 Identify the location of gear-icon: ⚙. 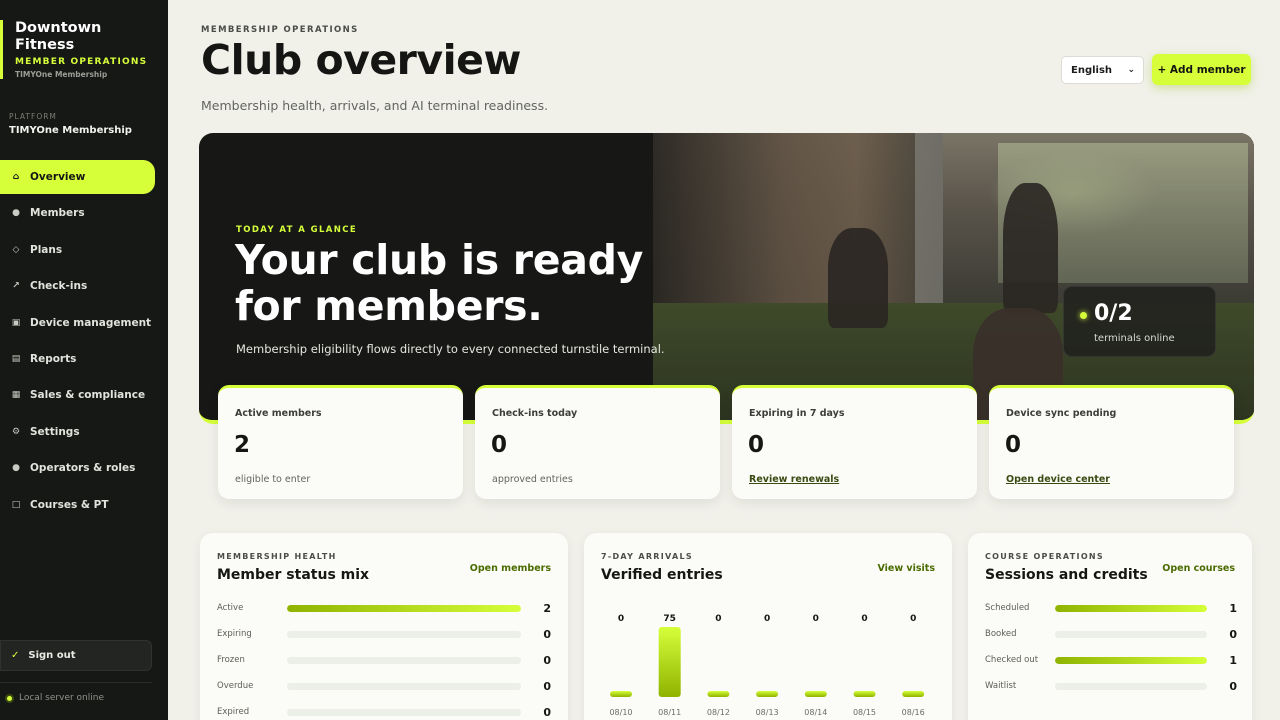
(16, 431).